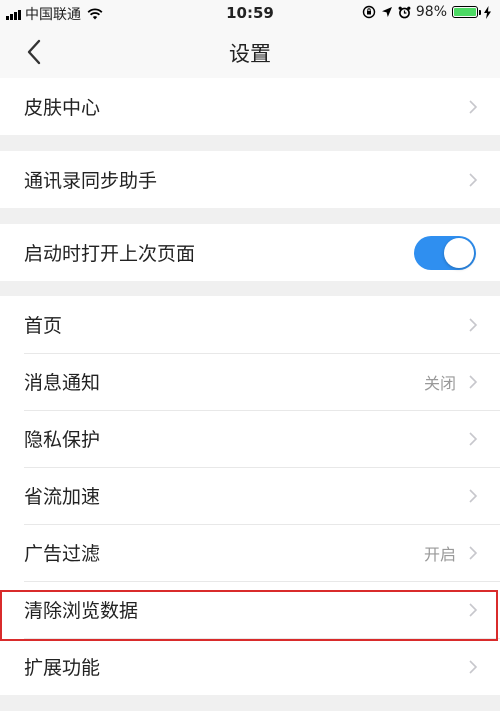 This screenshot has height=711, width=500. I want to click on row-label: 皮肤中心, so click(62, 108).